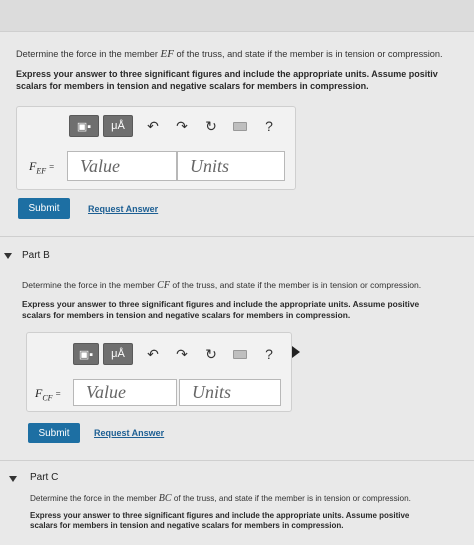 Image resolution: width=474 pixels, height=545 pixels. I want to click on part-b-title: Part B, so click(36, 255).